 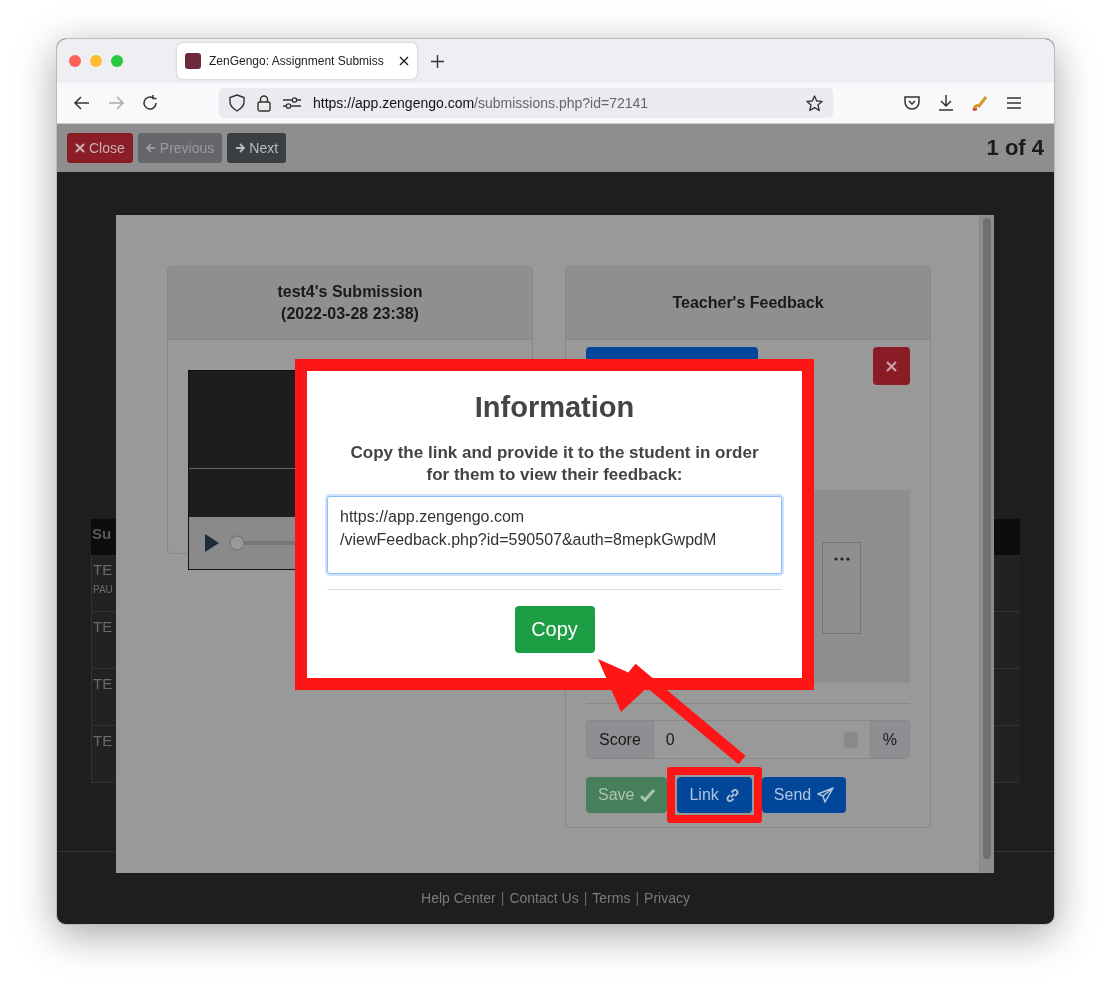 I want to click on dialog-title: Information, so click(x=554, y=407).